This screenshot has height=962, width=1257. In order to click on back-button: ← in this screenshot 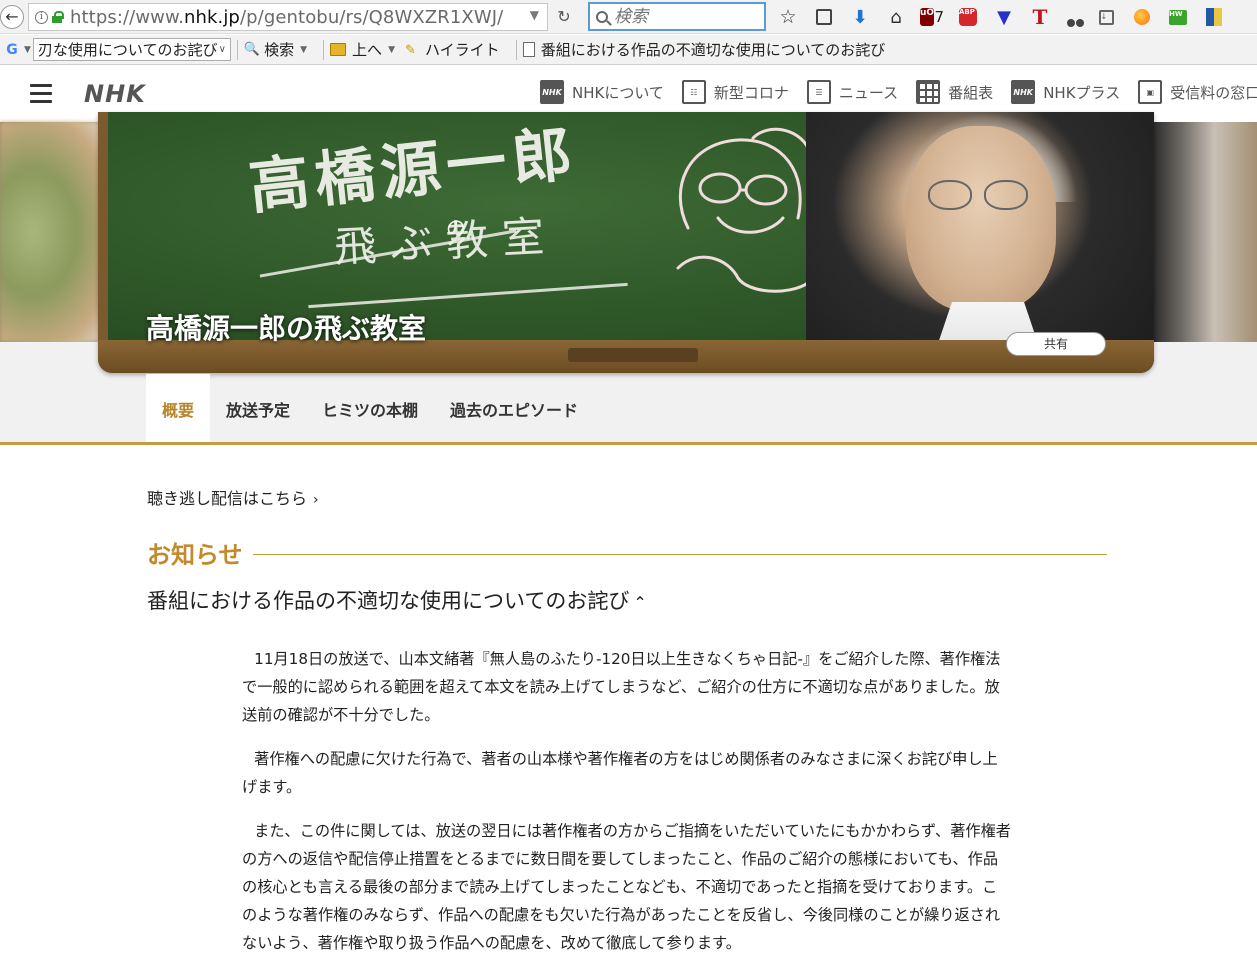, I will do `click(12, 16)`.